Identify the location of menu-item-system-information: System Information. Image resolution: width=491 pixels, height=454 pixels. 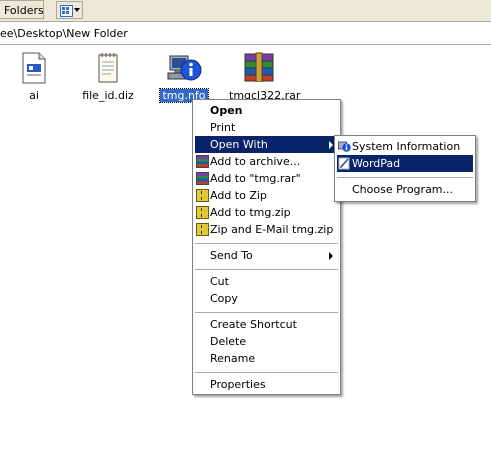
(405, 146).